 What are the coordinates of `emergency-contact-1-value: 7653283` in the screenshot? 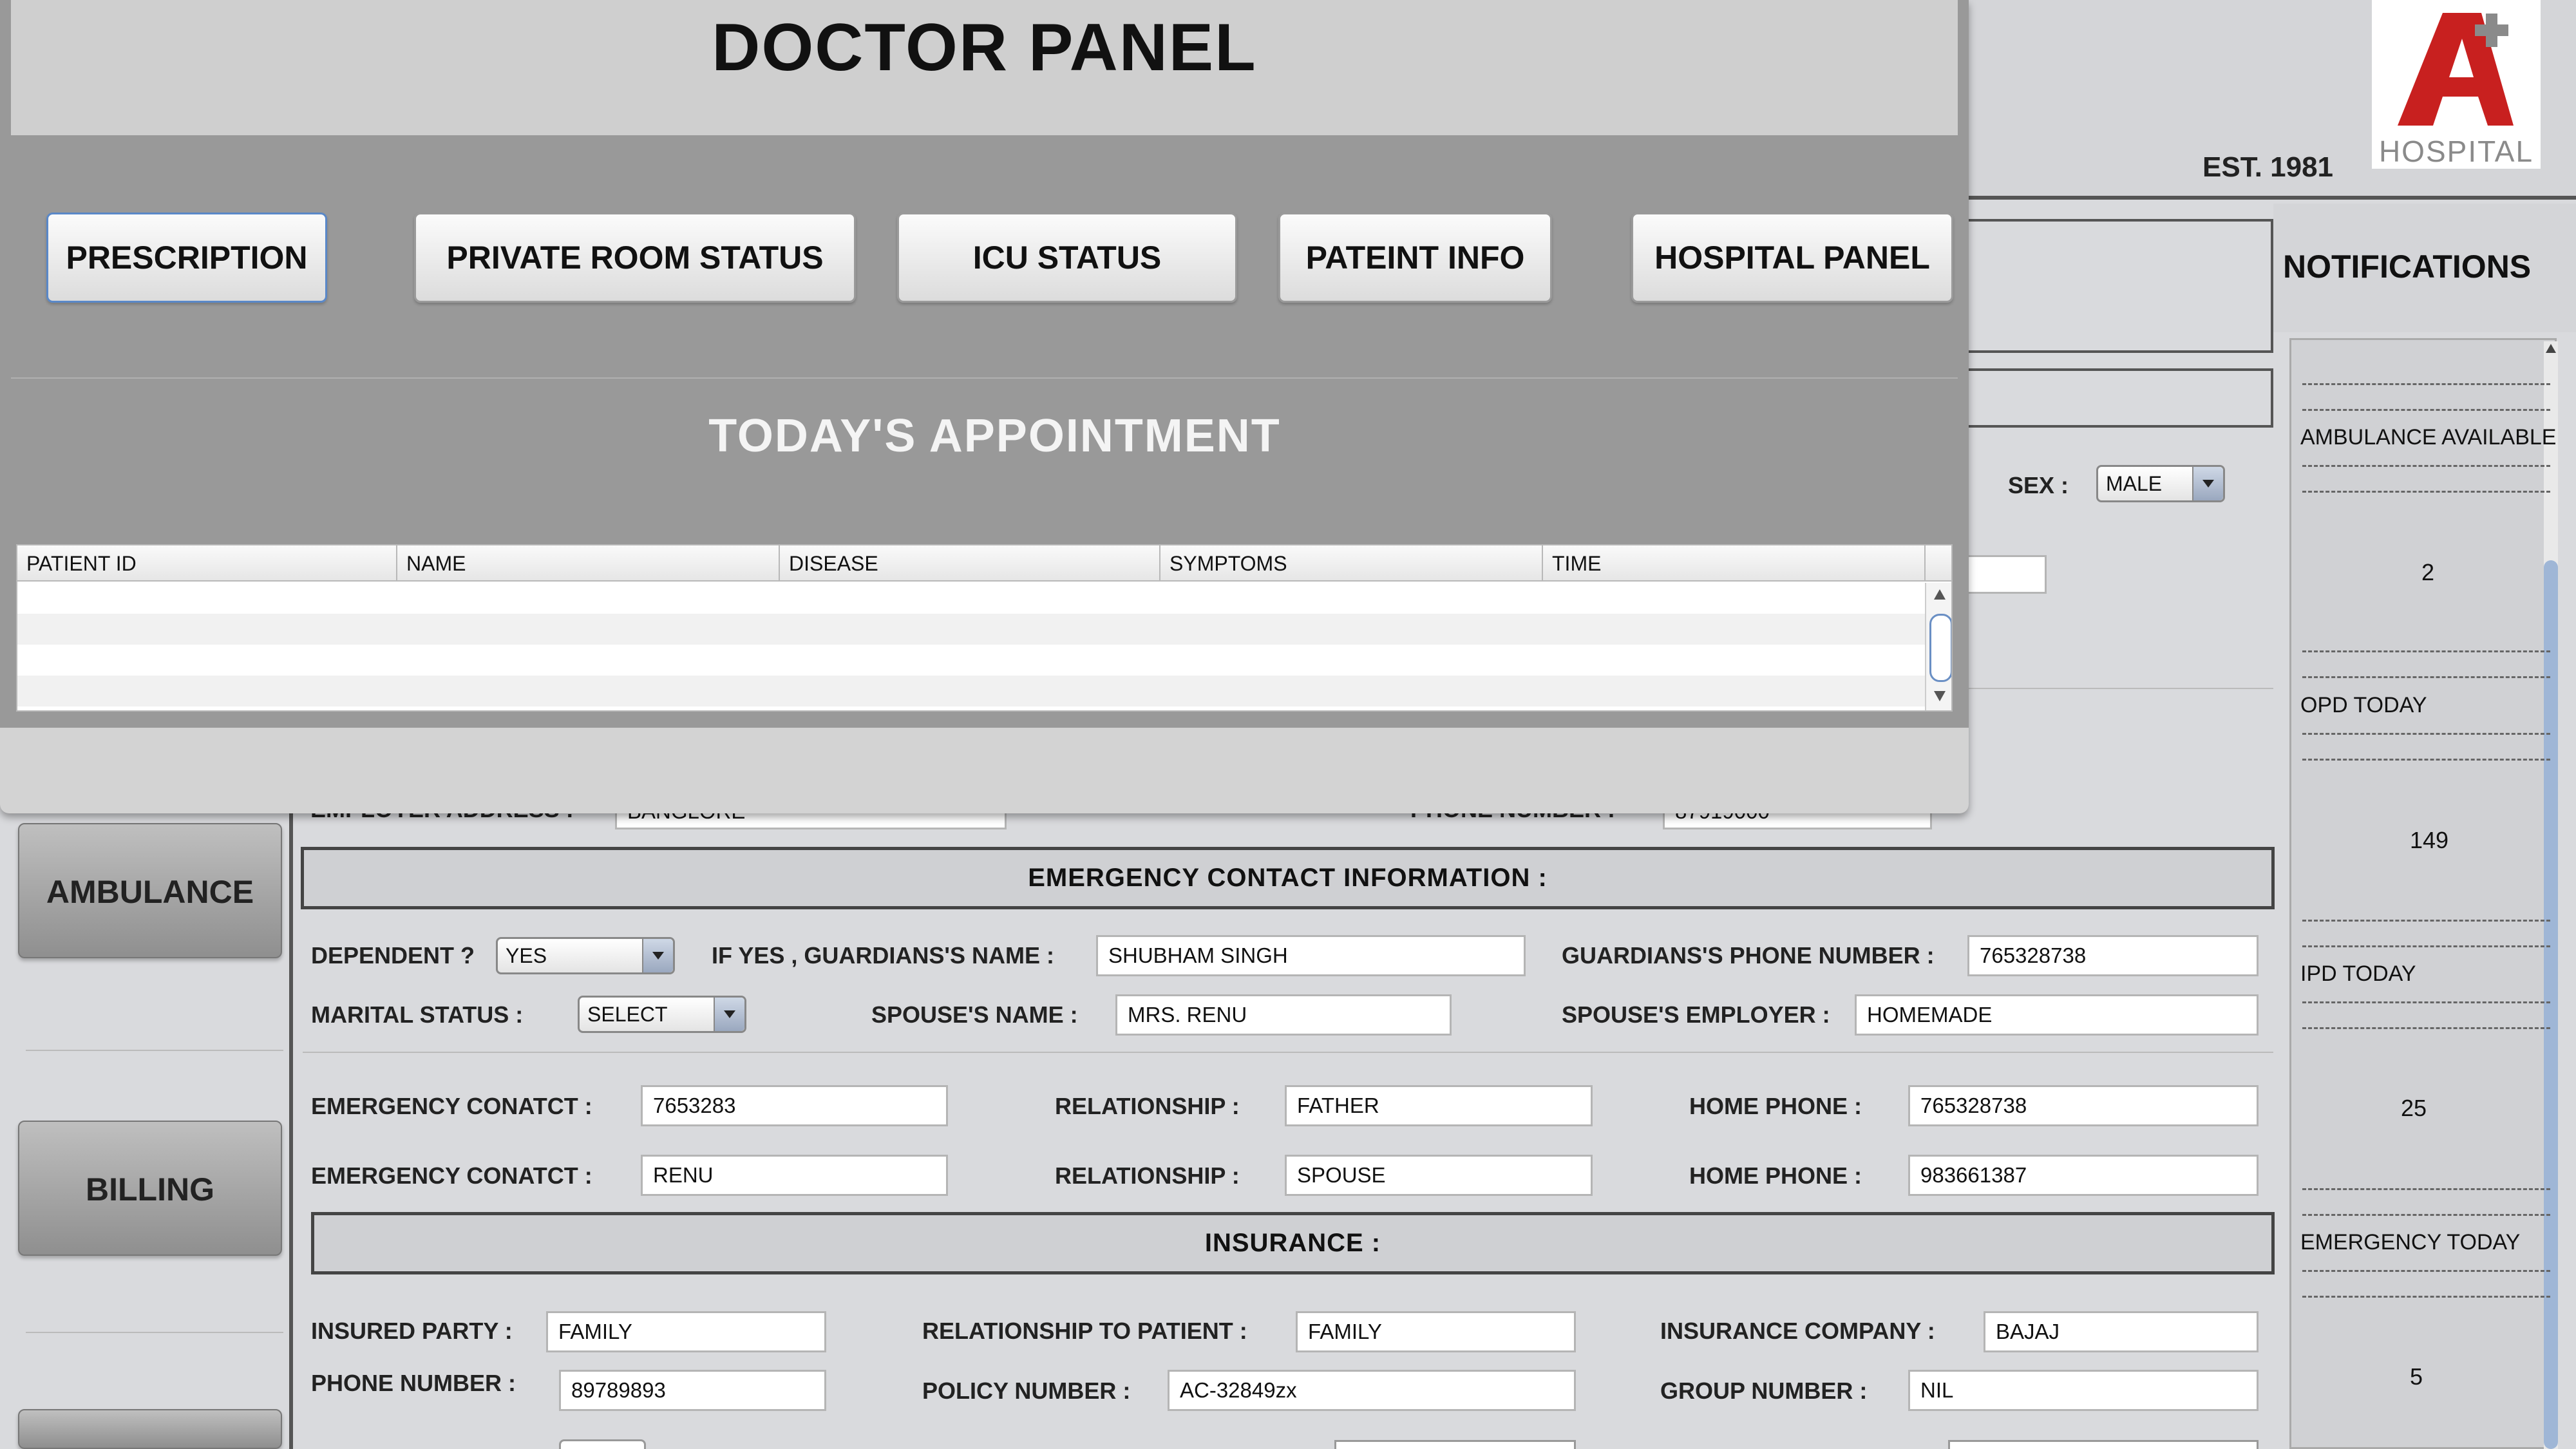 It's located at (694, 1105).